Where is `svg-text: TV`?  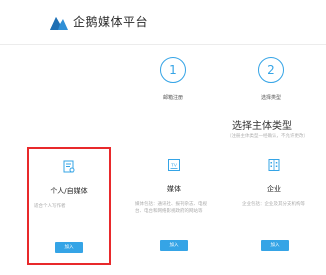
svg-text: TV is located at coordinates (174, 165).